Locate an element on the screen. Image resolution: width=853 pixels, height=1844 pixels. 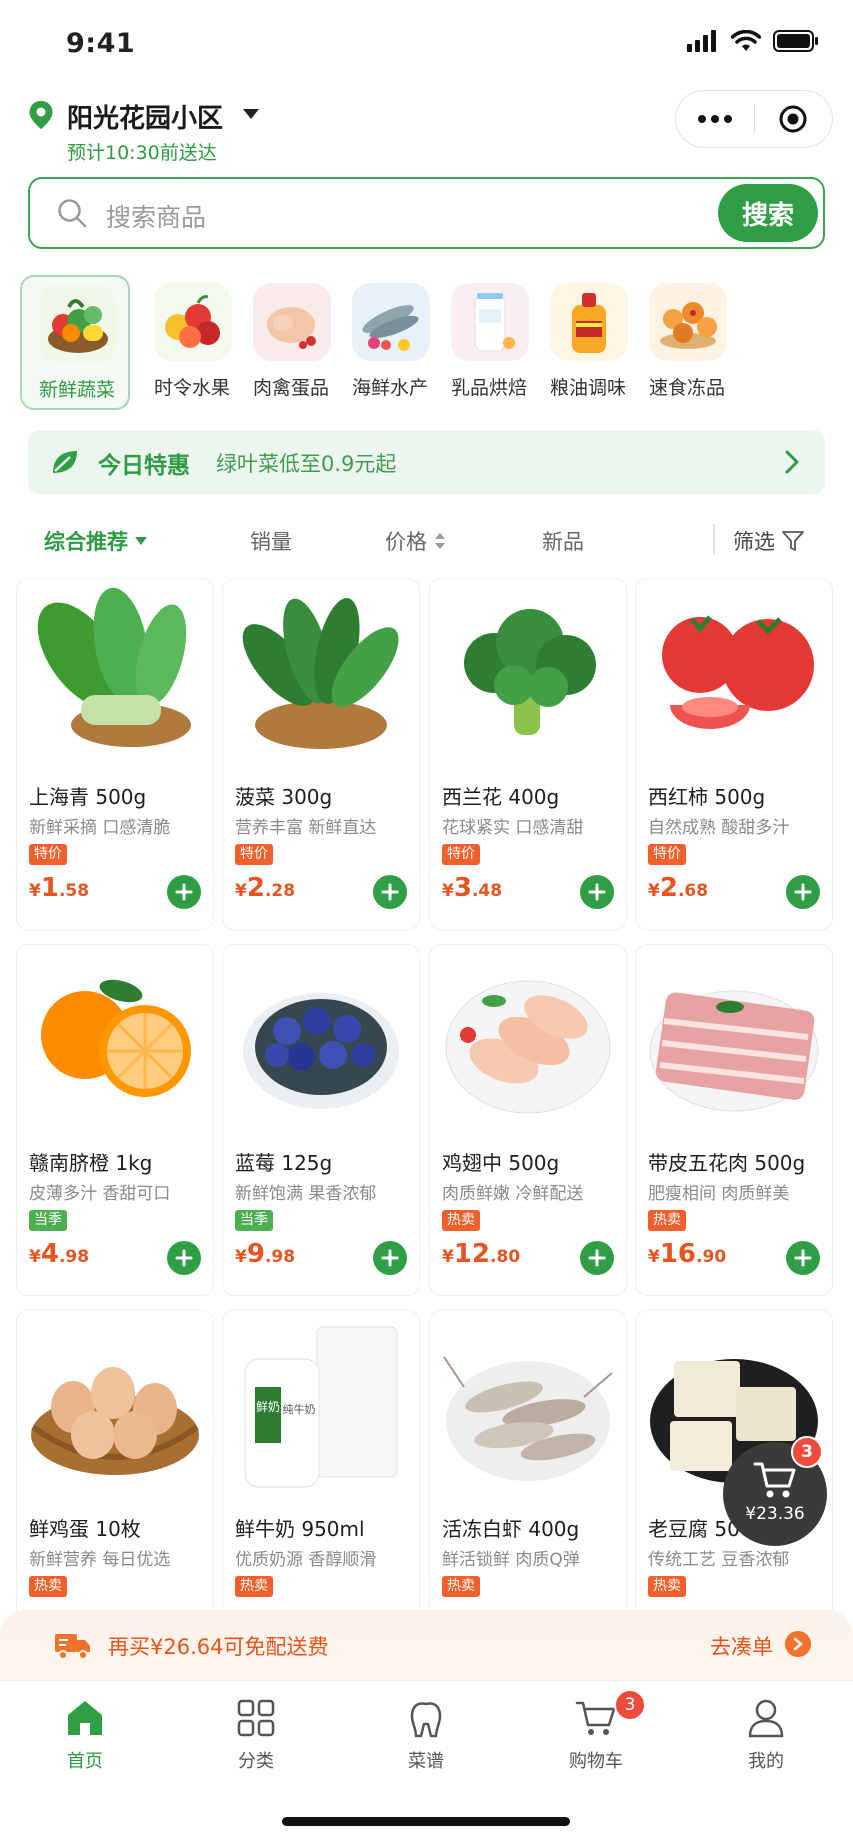
category-label: 肉禽蛋品 is located at coordinates (290, 388).